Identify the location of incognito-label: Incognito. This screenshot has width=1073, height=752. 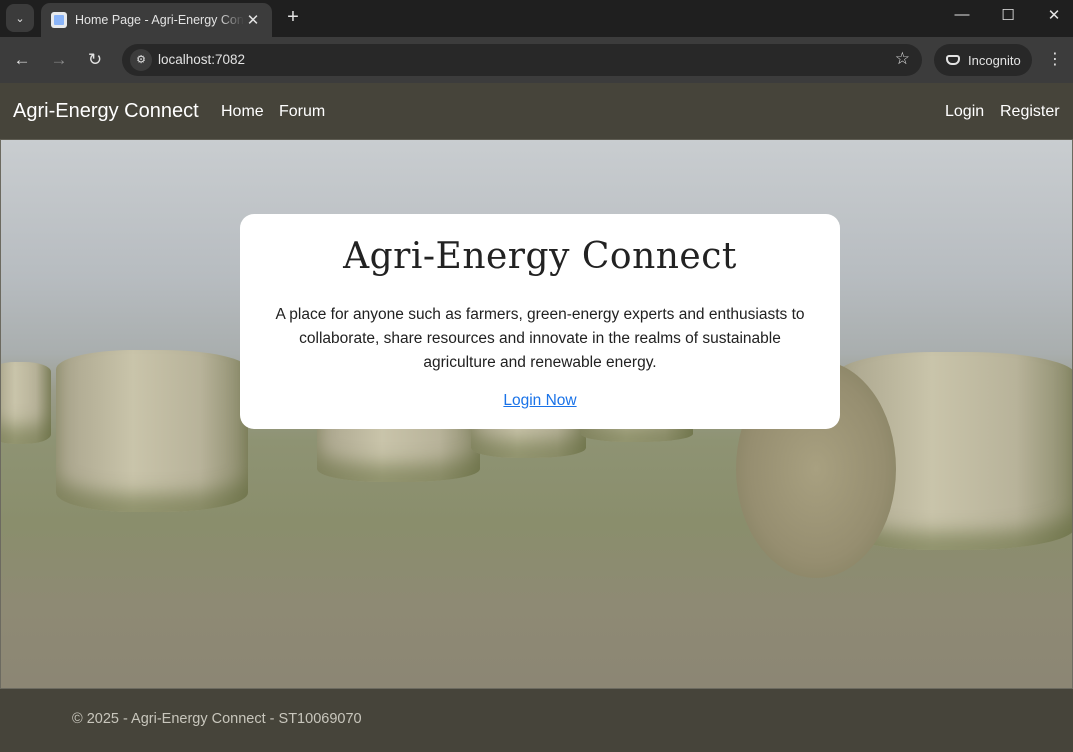
(994, 60).